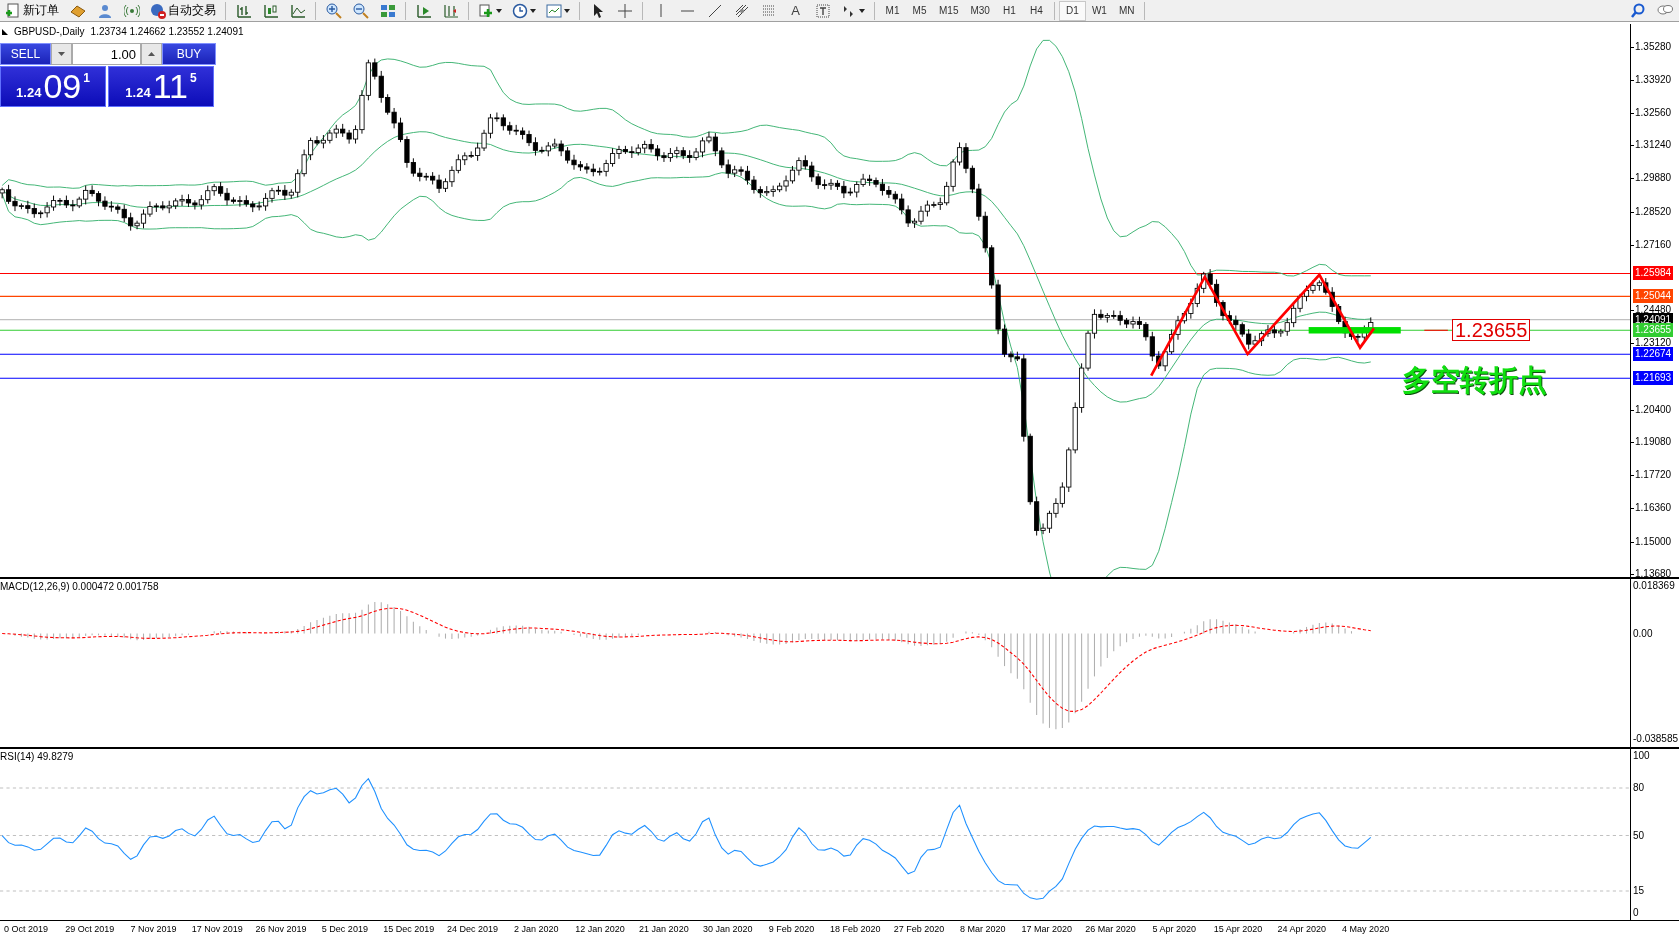 This screenshot has width=1679, height=940. I want to click on lot-size-field: 1.00, so click(106, 54).